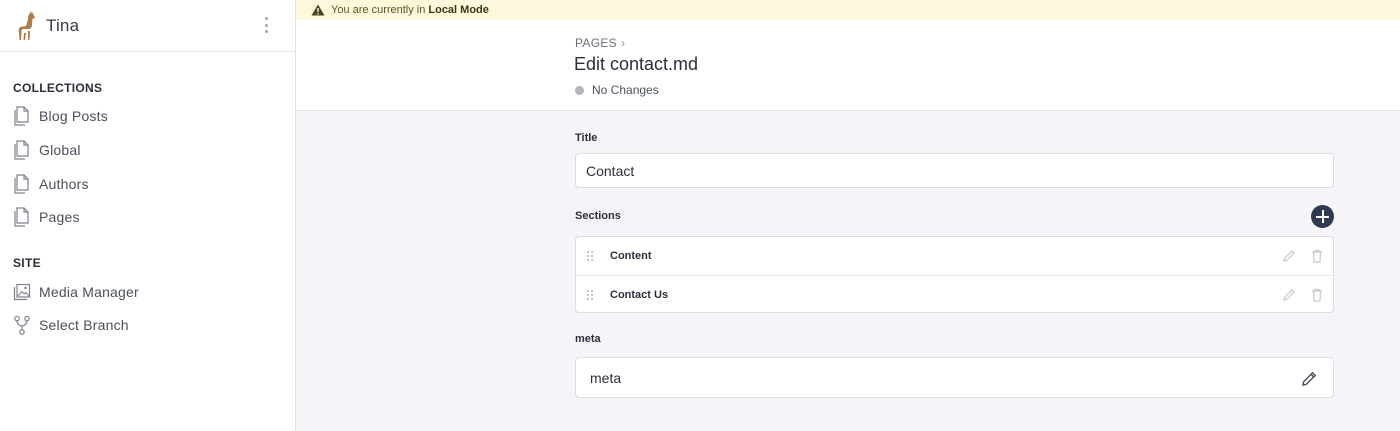  Describe the element at coordinates (639, 294) in the screenshot. I see `section-label: Contact Us` at that location.